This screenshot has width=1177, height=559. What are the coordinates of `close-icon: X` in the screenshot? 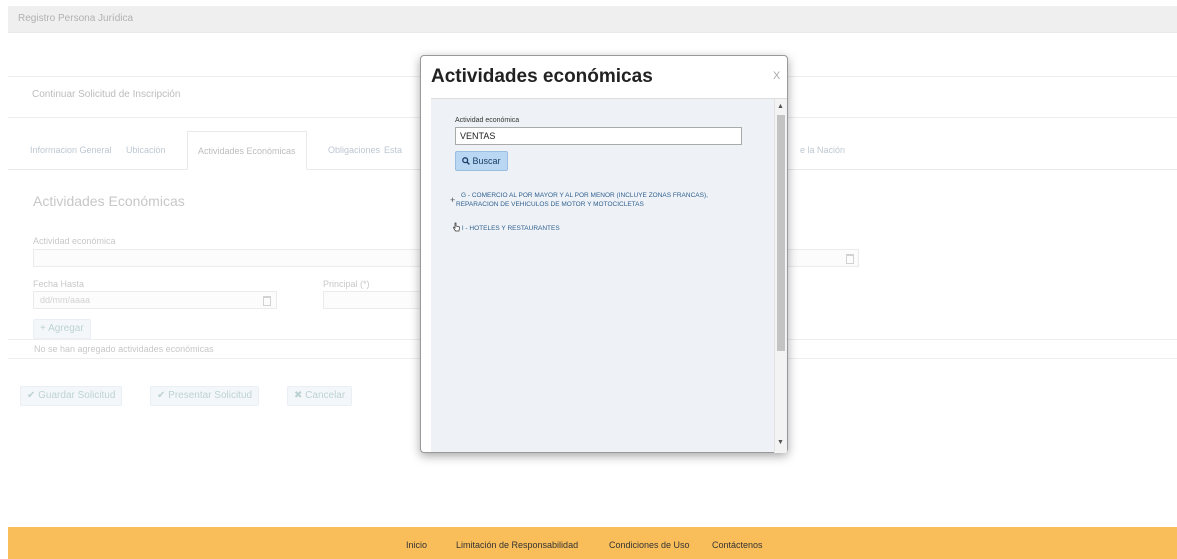 It's located at (776, 76).